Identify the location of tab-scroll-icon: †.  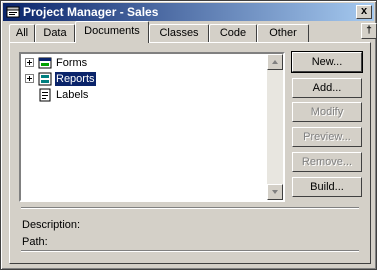
(369, 30).